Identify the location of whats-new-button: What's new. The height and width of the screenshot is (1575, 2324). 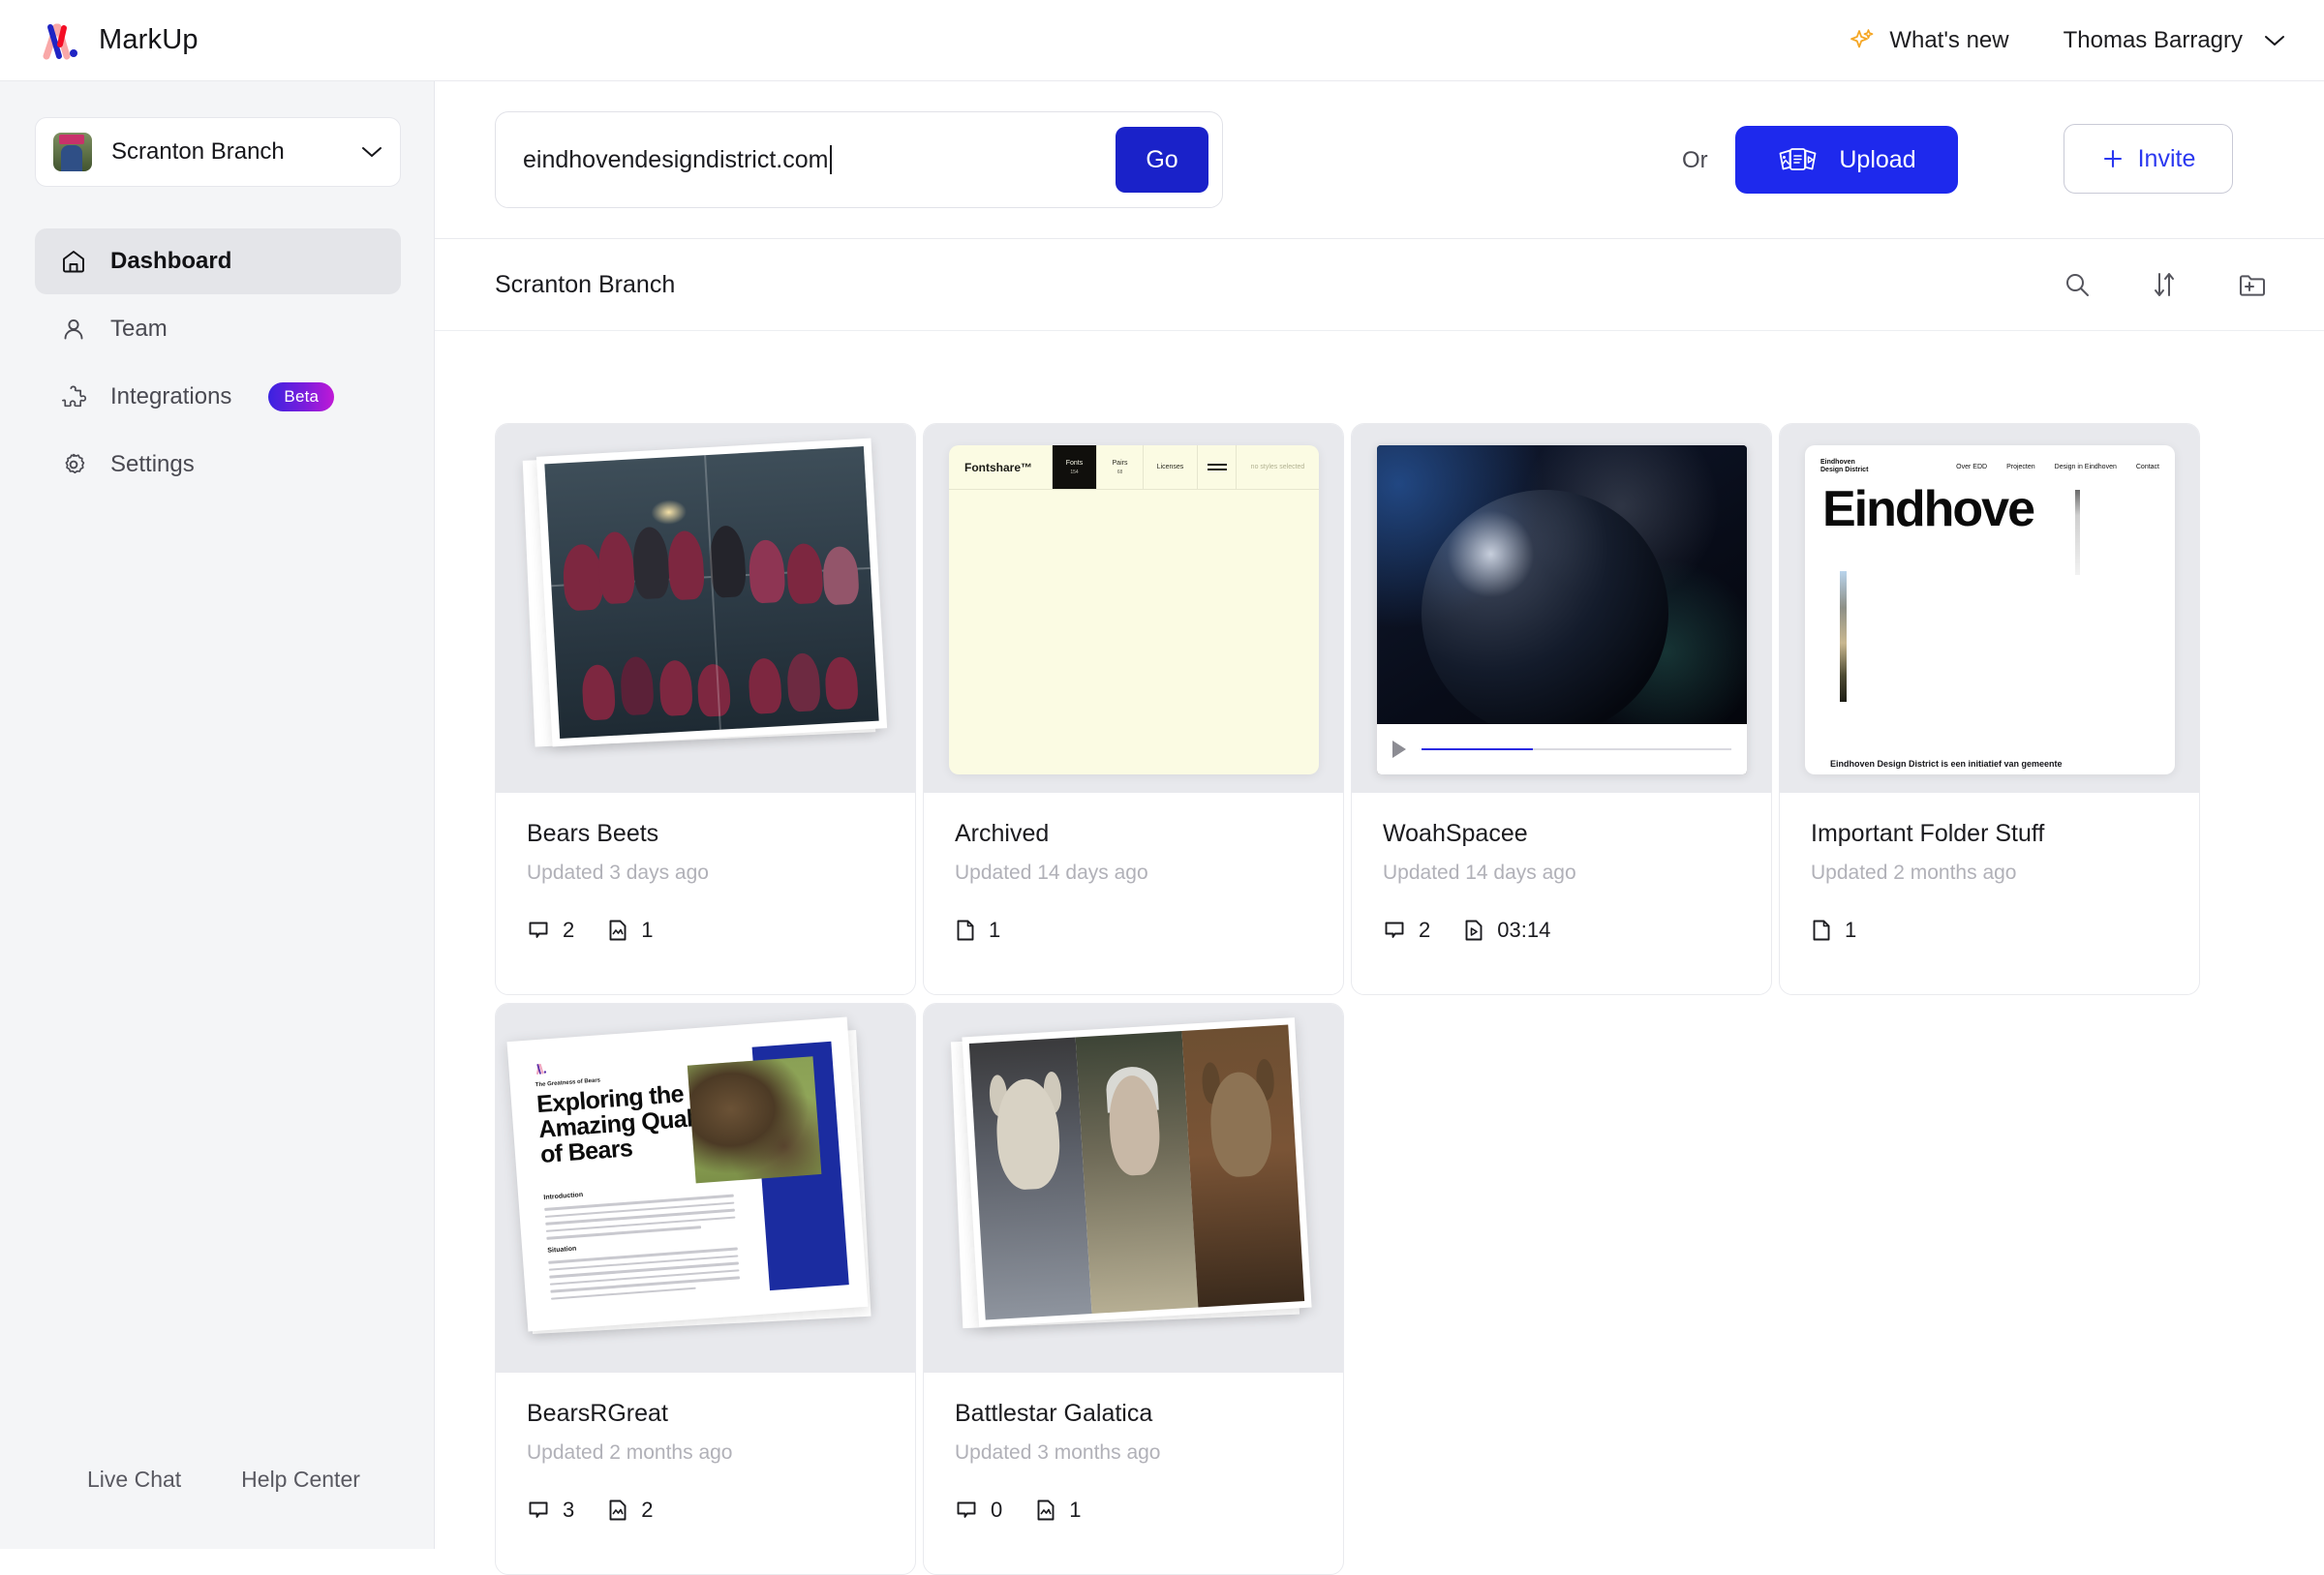
(1929, 40).